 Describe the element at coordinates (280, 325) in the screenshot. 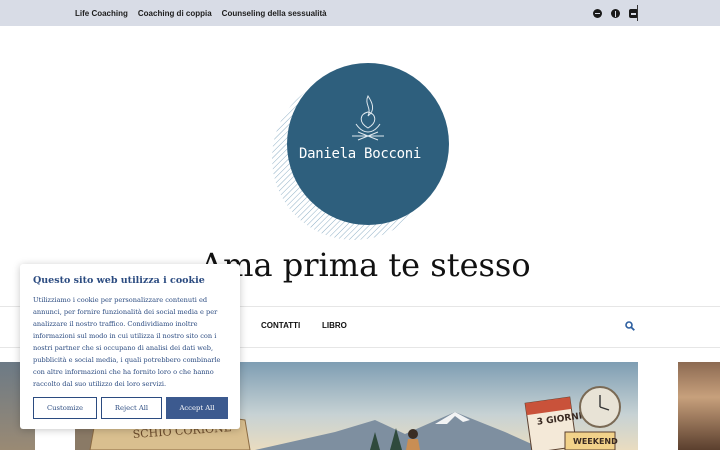

I see `nav-item-contatti: CONTATTI` at that location.